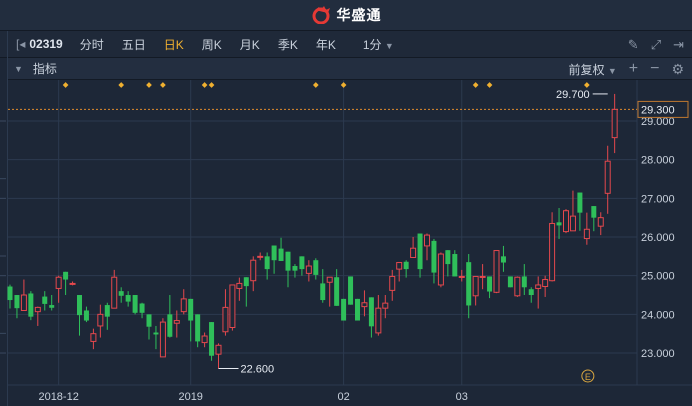  What do you see at coordinates (190, 397) in the screenshot?
I see `x-tick-label: 2019` at bounding box center [190, 397].